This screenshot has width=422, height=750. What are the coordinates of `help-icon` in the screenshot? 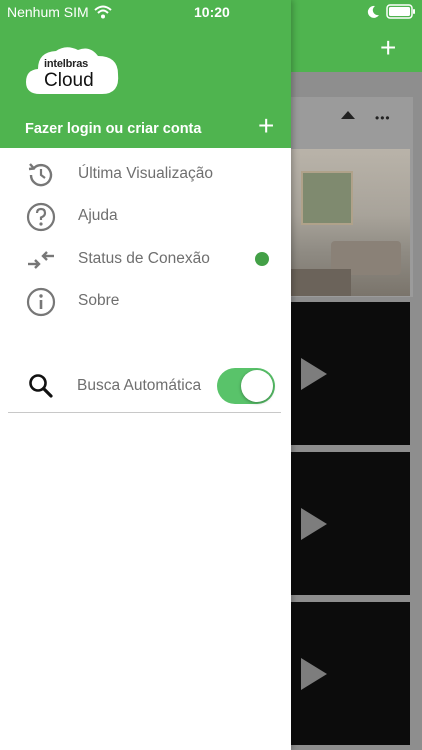 It's located at (41, 217).